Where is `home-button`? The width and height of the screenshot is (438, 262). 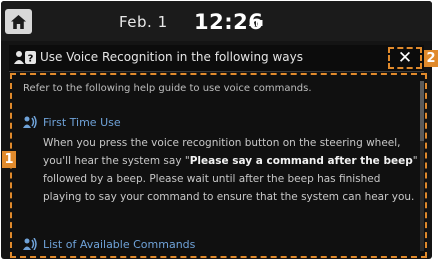
home-button is located at coordinates (18, 21).